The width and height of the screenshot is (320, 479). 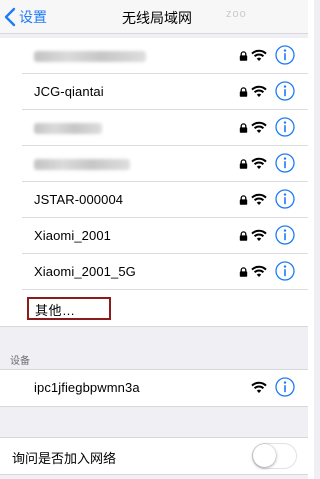 I want to click on device-ssid: ipc1jfiegbpwmn3a, so click(x=87, y=387).